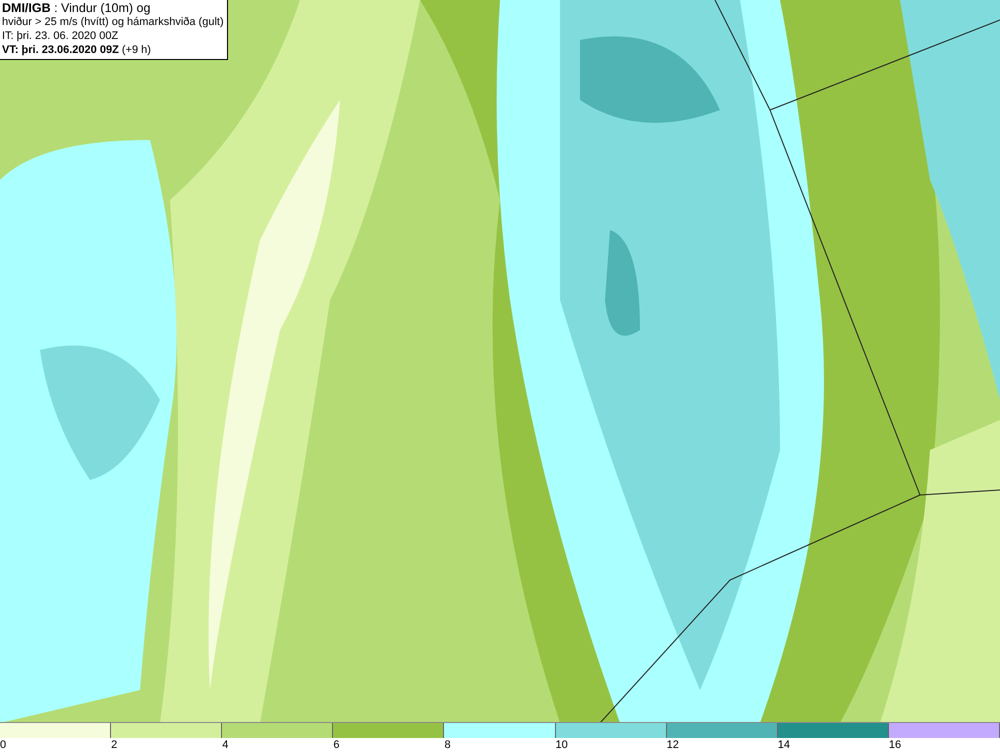 This screenshot has width=1000, height=753. Describe the element at coordinates (114, 745) in the screenshot. I see `legend-label: 2` at that location.